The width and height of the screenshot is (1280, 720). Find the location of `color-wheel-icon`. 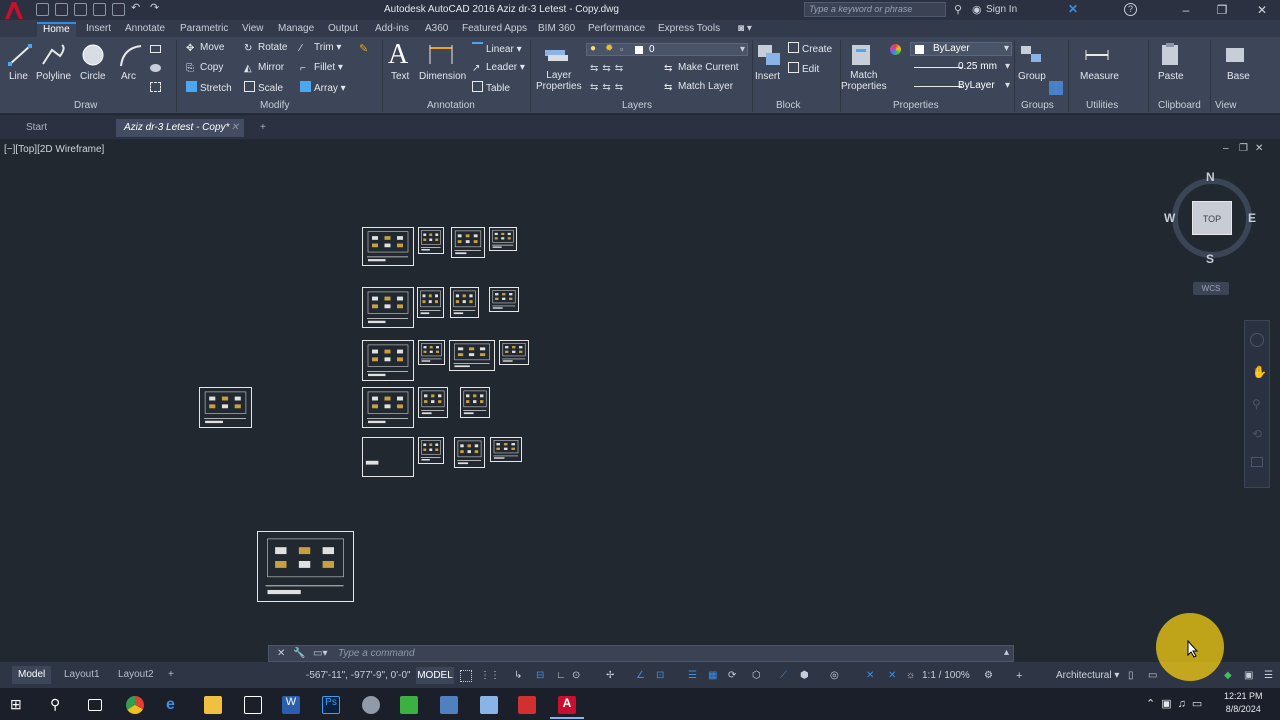

color-wheel-icon is located at coordinates (895, 49).